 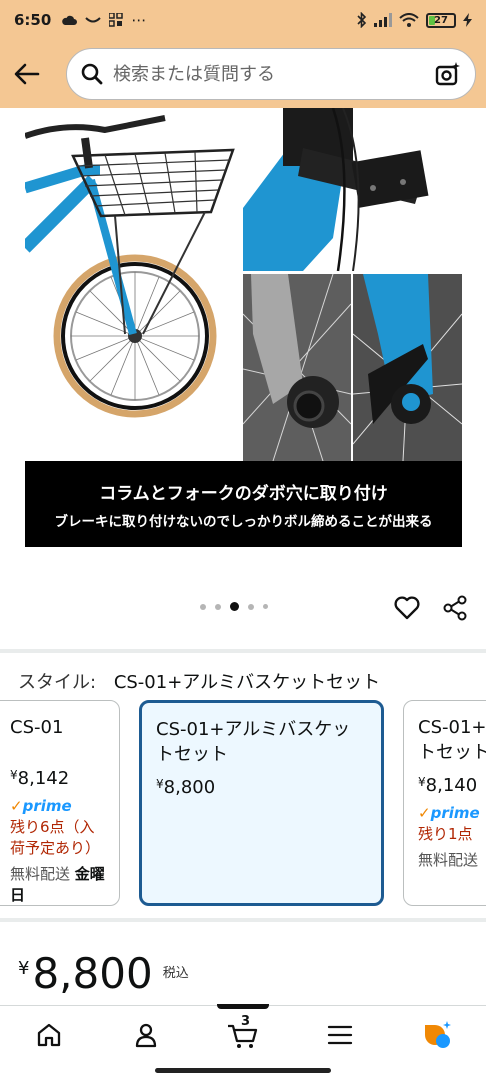 What do you see at coordinates (55, 837) in the screenshot?
I see `option-stock: 残り6点（入荷予定あり）` at bounding box center [55, 837].